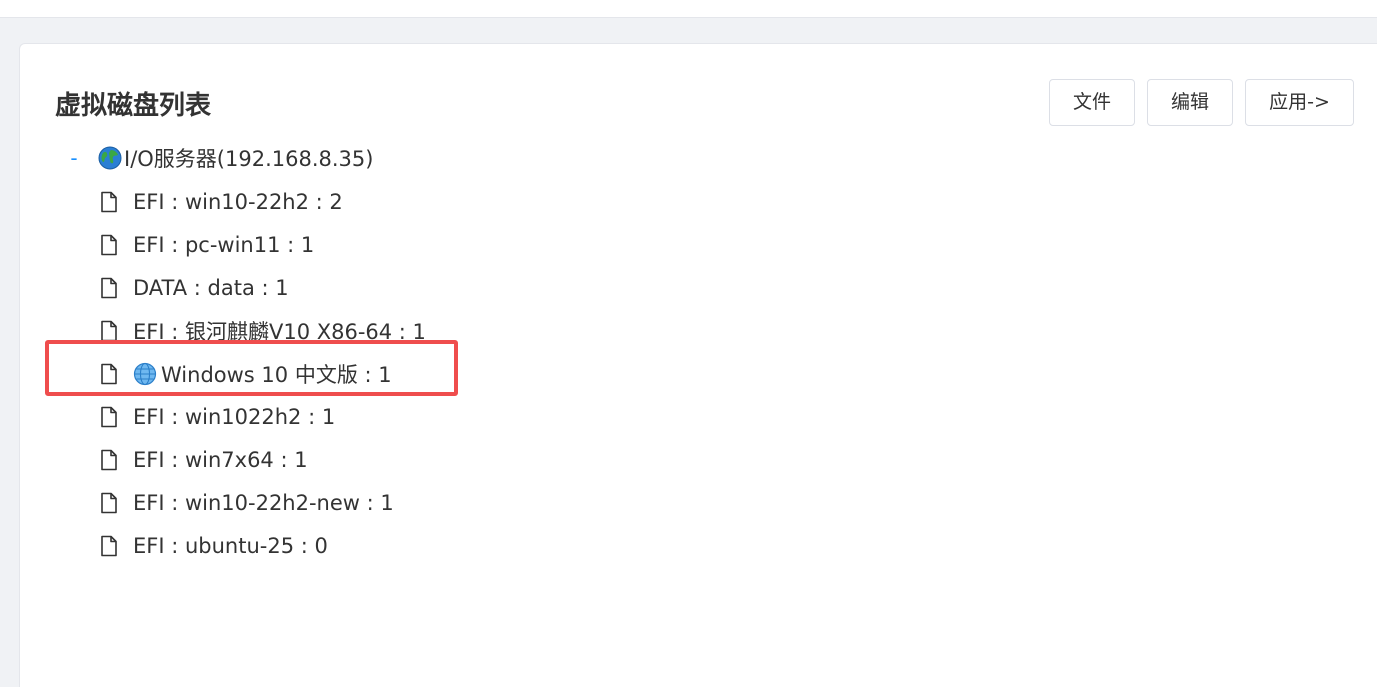 This screenshot has width=1377, height=687. Describe the element at coordinates (1092, 102) in the screenshot. I see `file-button: 文件` at that location.